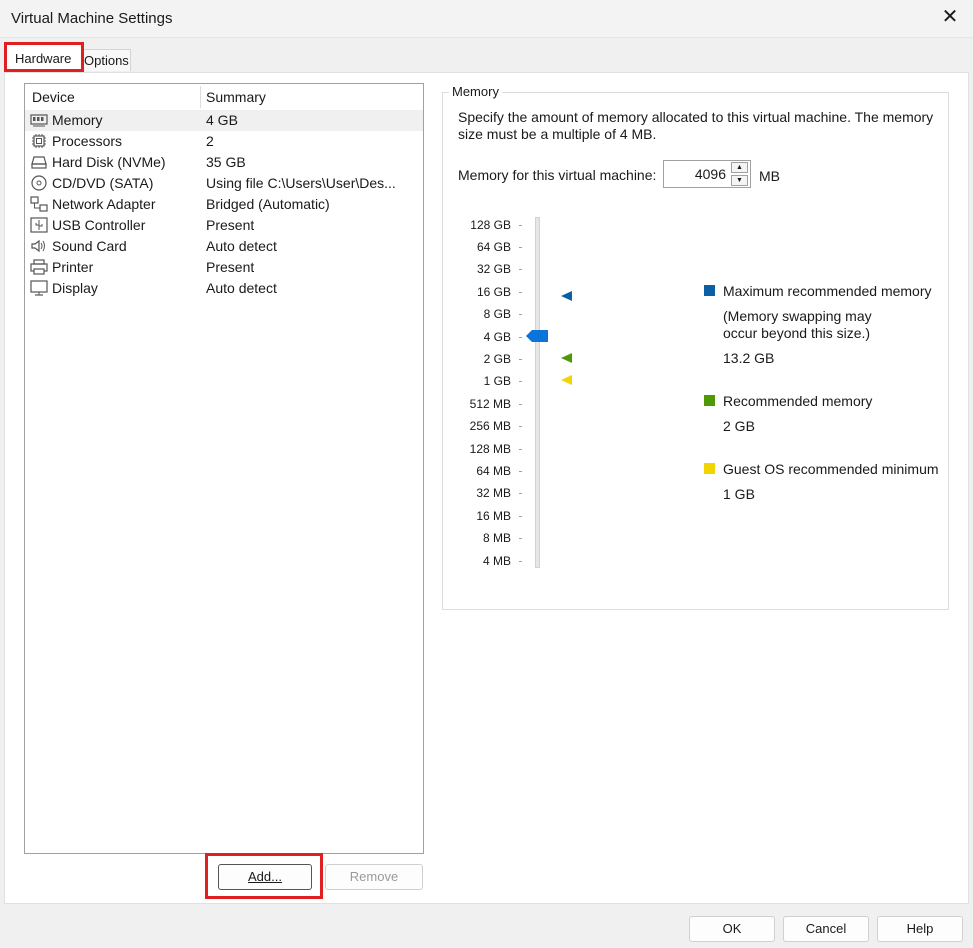 The image size is (973, 948). Describe the element at coordinates (537, 392) in the screenshot. I see `memory-slider-track` at that location.